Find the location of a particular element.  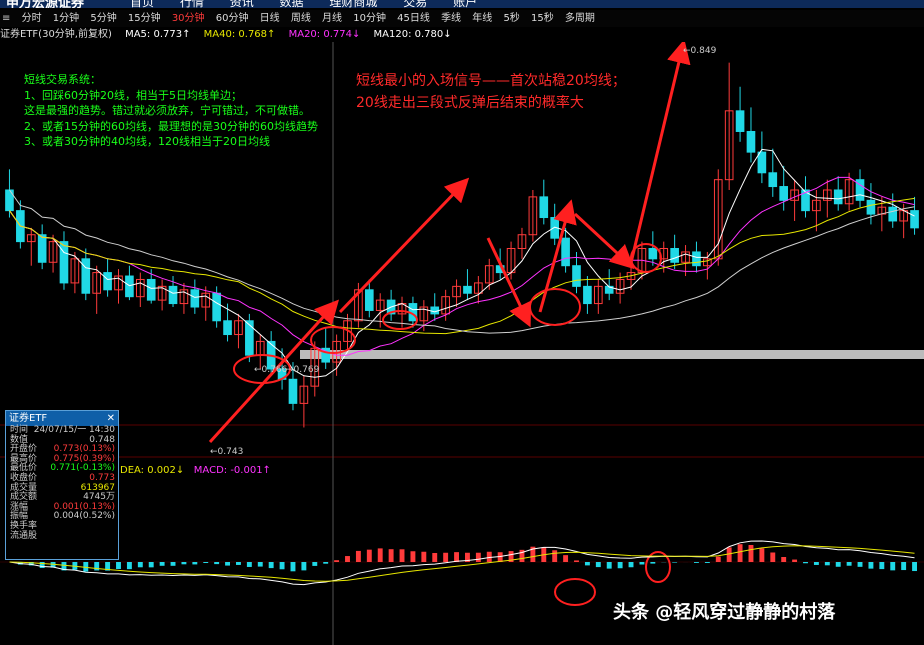

note-line-1: 短线交易系统： is located at coordinates (62, 79).